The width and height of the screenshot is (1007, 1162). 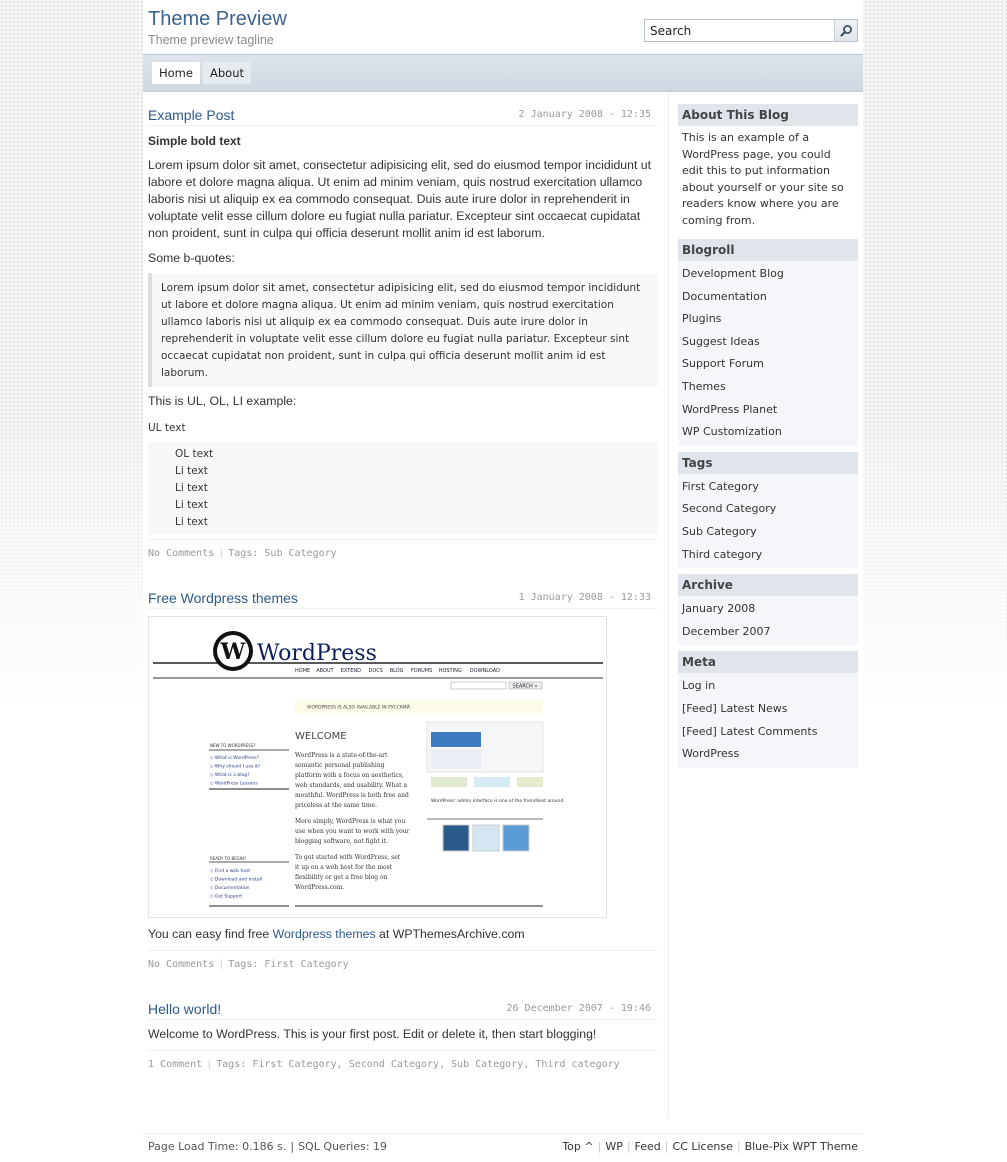 I want to click on wp-nav-item: ABOUT, so click(x=325, y=671).